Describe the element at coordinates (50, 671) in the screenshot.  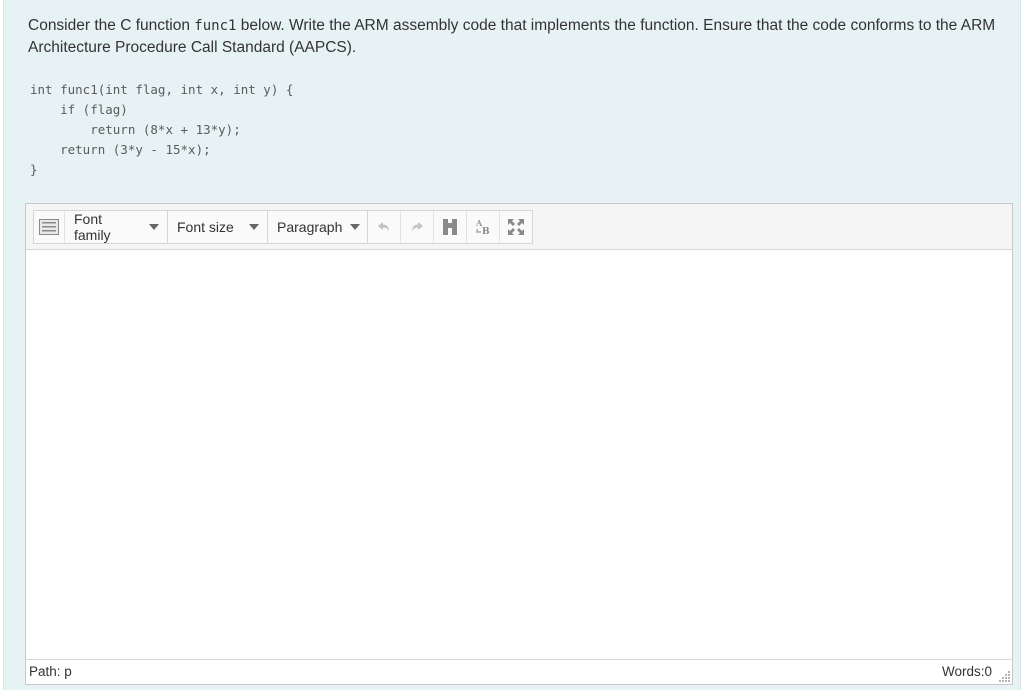
I see `element-path: Path: p` at that location.